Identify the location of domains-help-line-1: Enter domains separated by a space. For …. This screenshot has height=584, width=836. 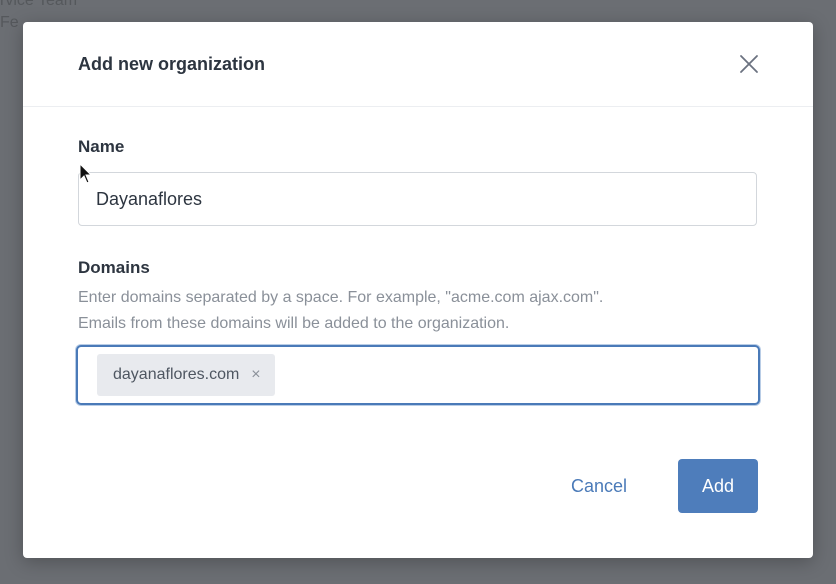
(341, 297).